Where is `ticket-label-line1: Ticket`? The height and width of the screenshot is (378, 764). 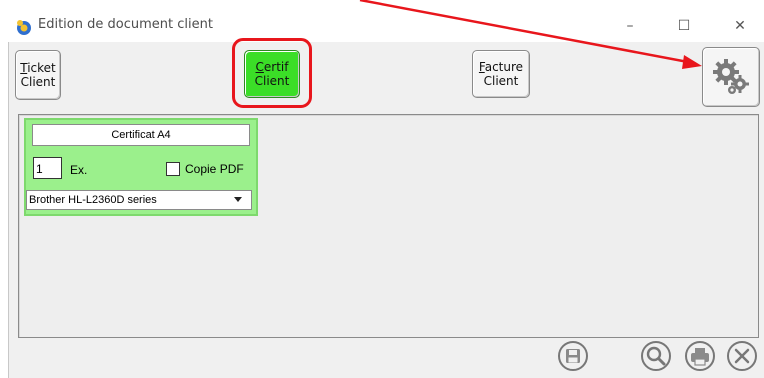 ticket-label-line1: Ticket is located at coordinates (38, 68).